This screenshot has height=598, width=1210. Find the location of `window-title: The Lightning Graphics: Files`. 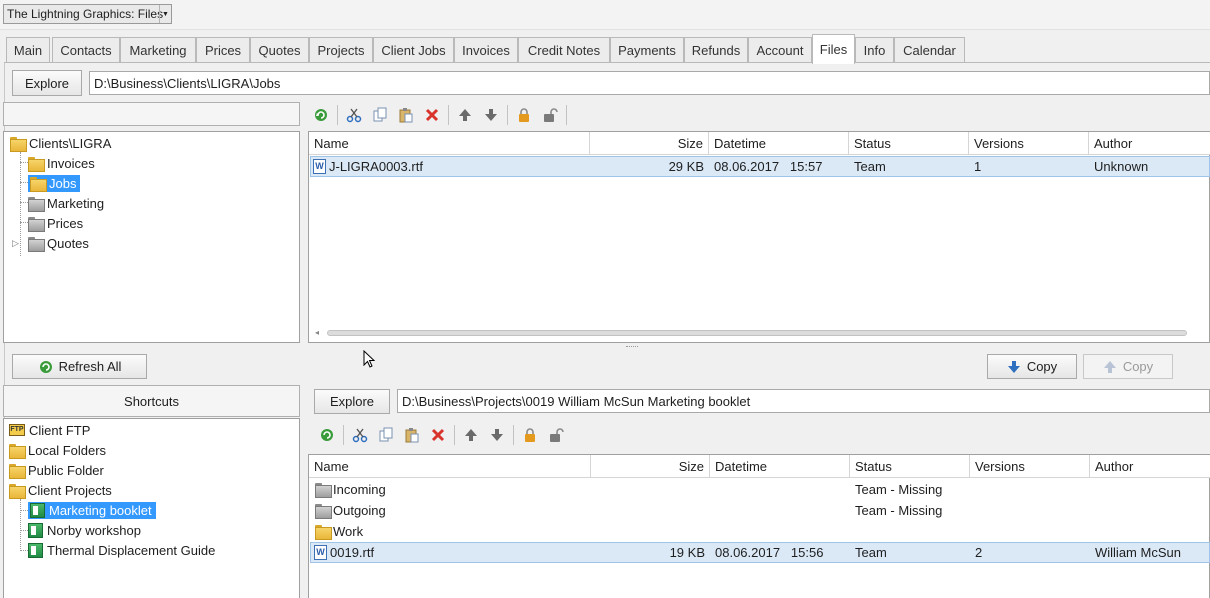

window-title: The Lightning Graphics: Files is located at coordinates (85, 14).